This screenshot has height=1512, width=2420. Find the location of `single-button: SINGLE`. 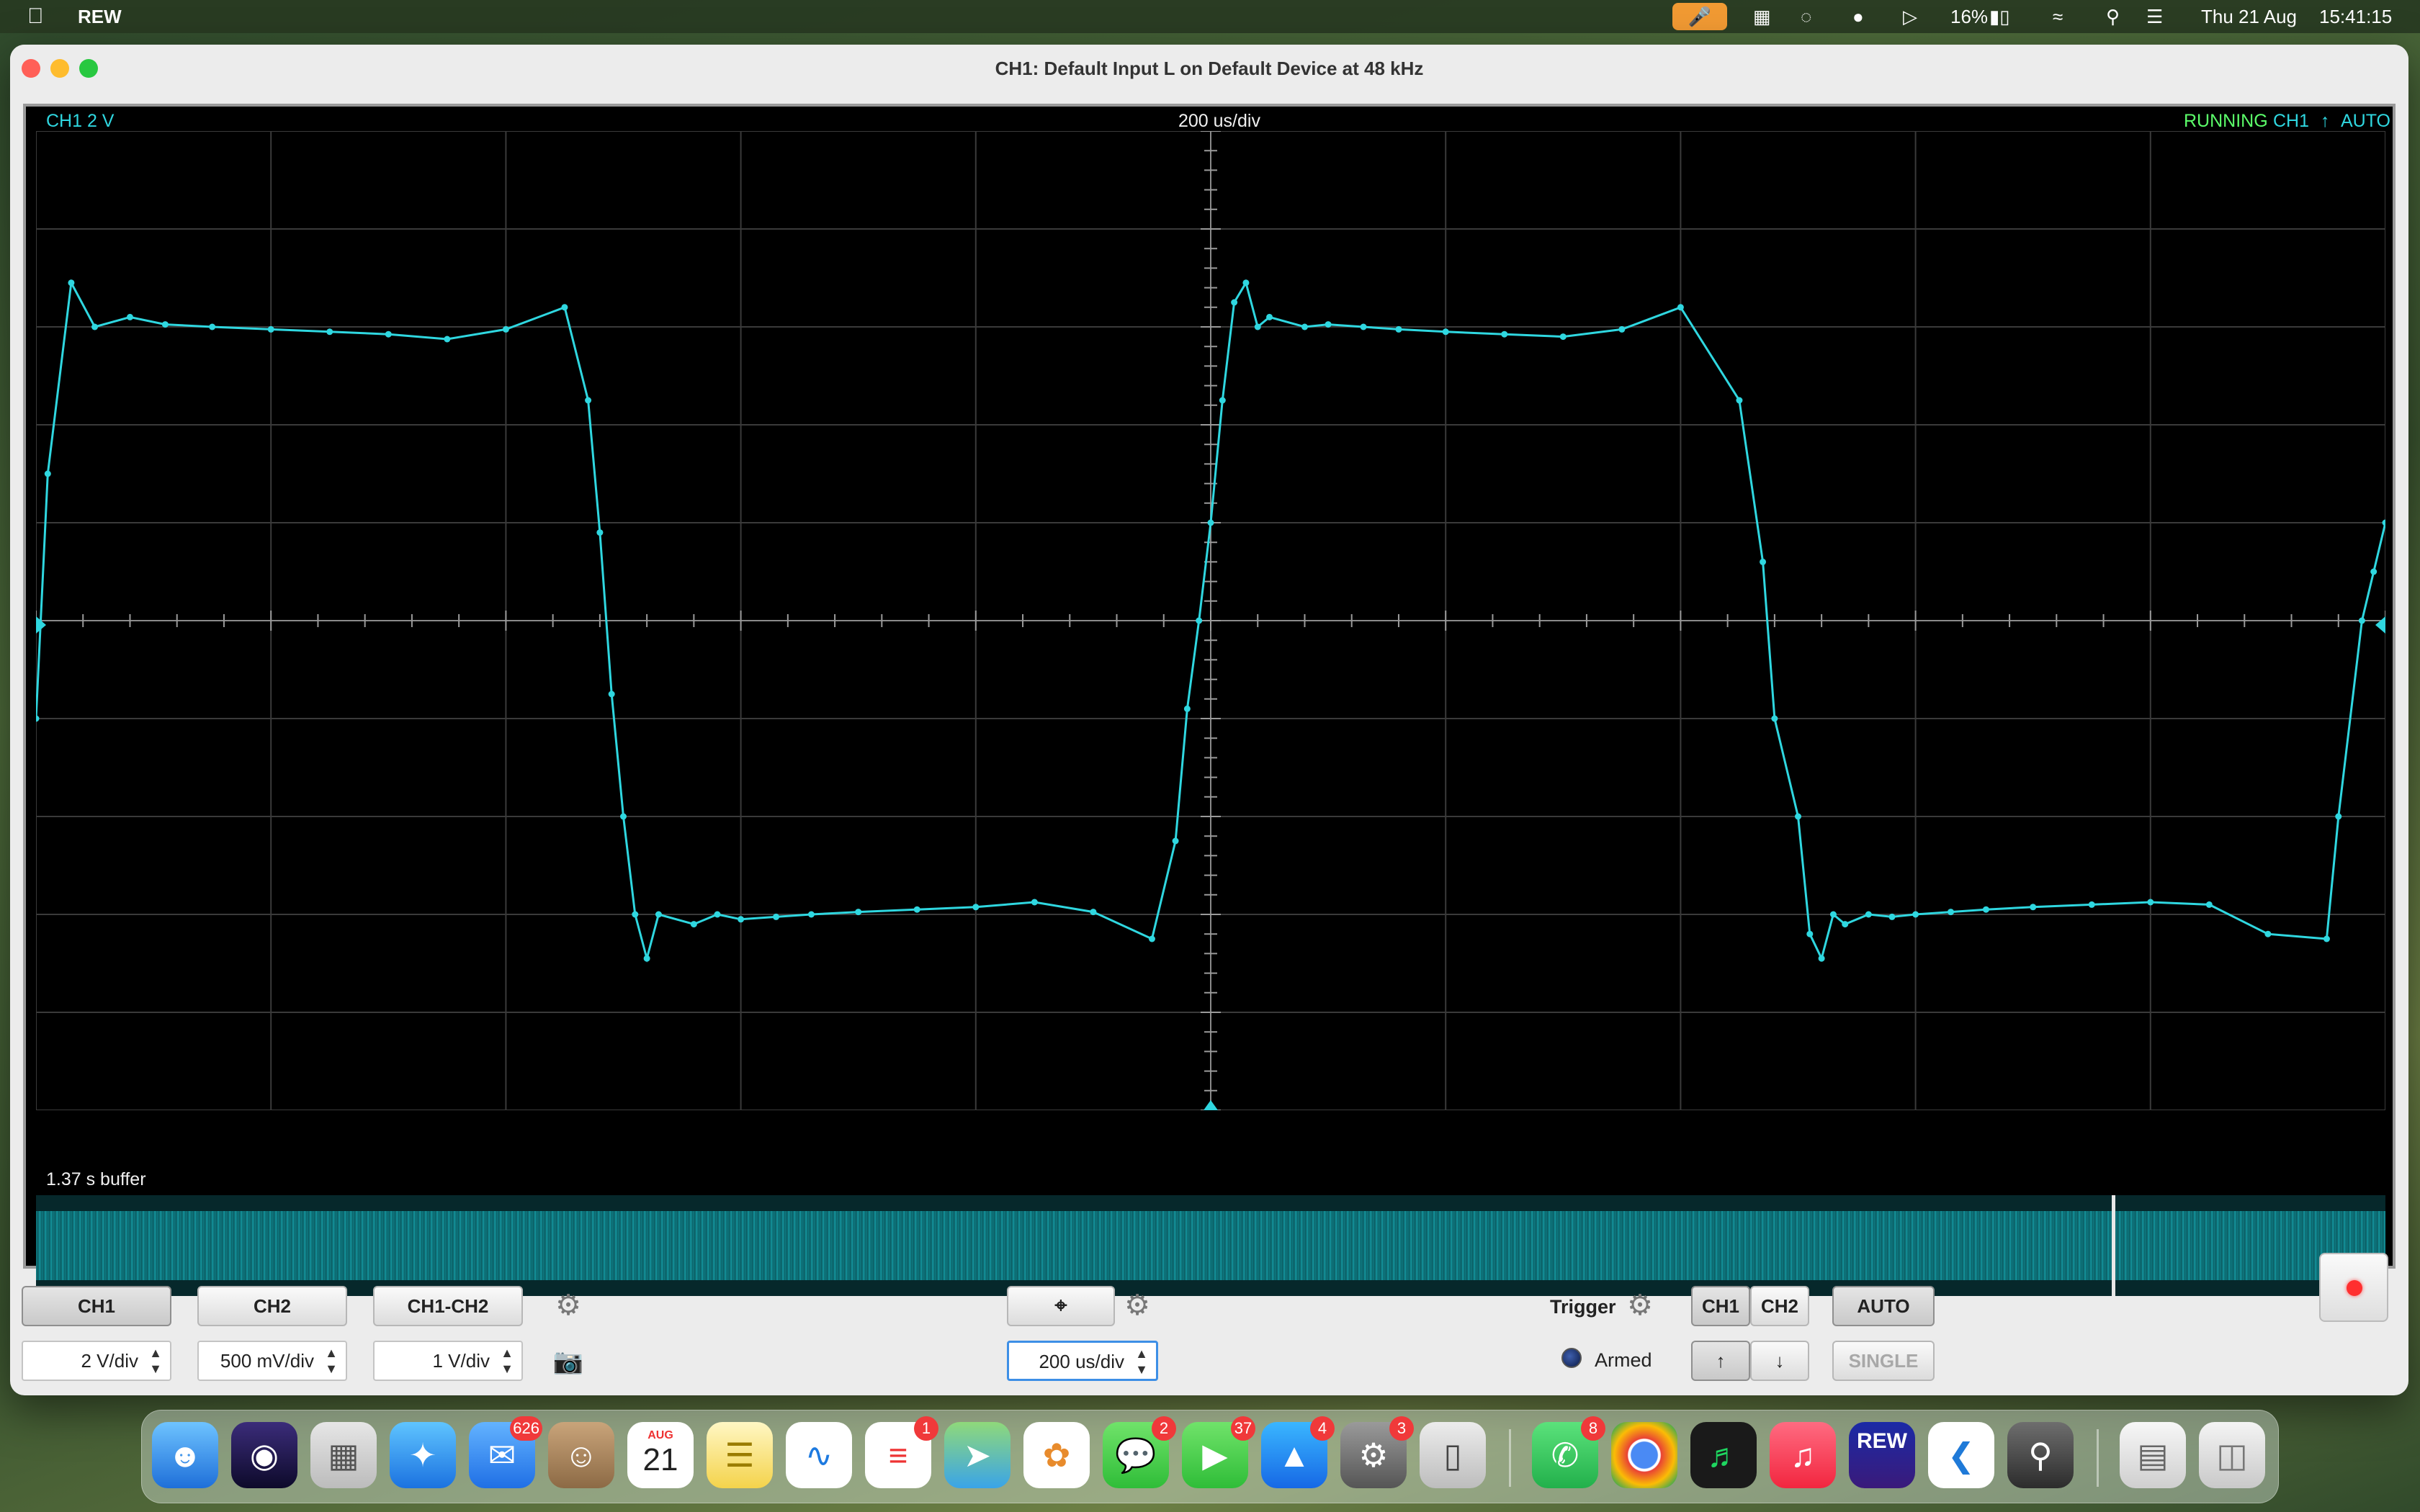

single-button: SINGLE is located at coordinates (1884, 1361).